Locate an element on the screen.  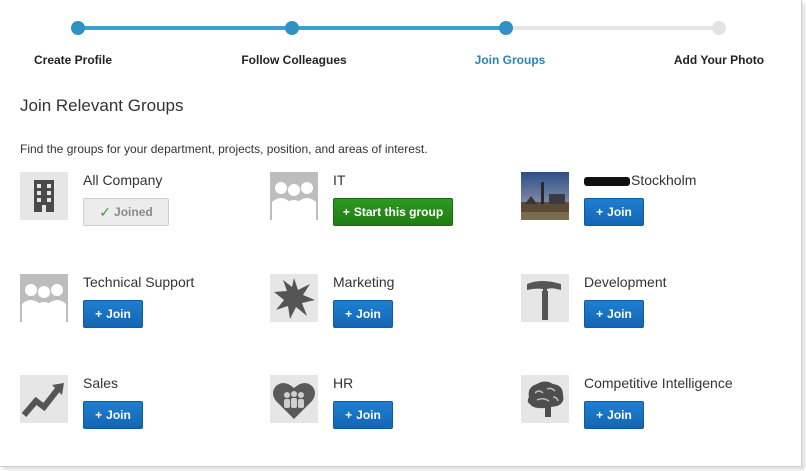
step-dot-add-photo is located at coordinates (719, 28).